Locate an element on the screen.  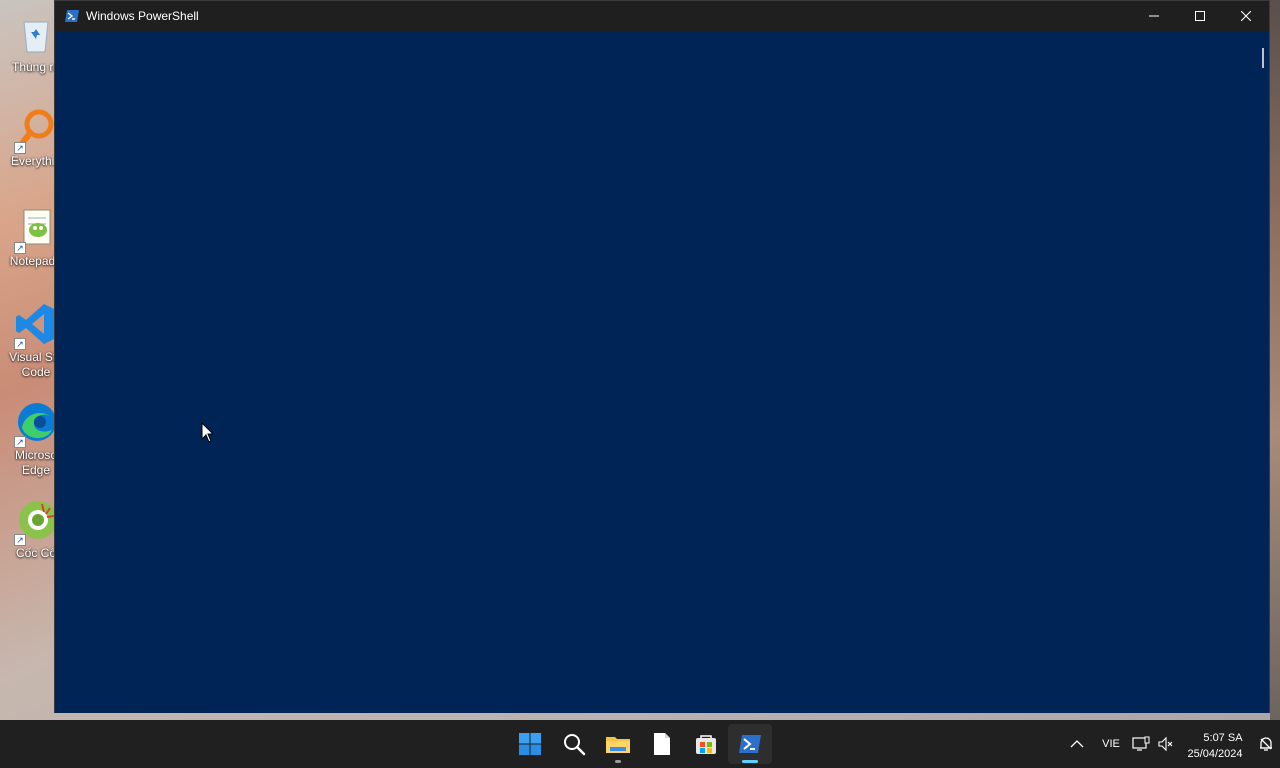
store-icon is located at coordinates (706, 744).